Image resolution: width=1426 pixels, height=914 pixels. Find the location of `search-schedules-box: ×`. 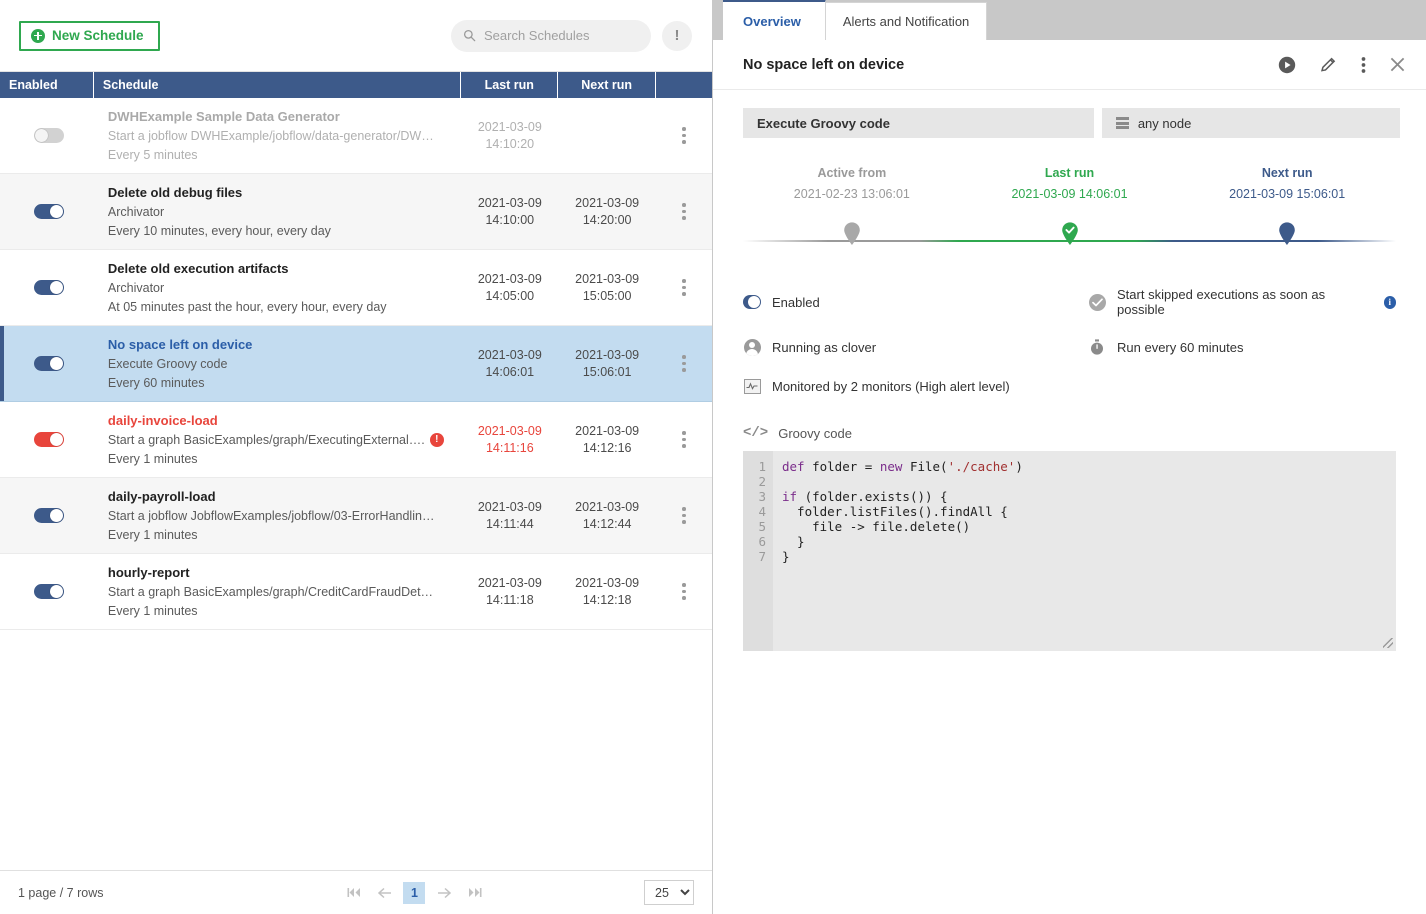

search-schedules-box: × is located at coordinates (565, 35).